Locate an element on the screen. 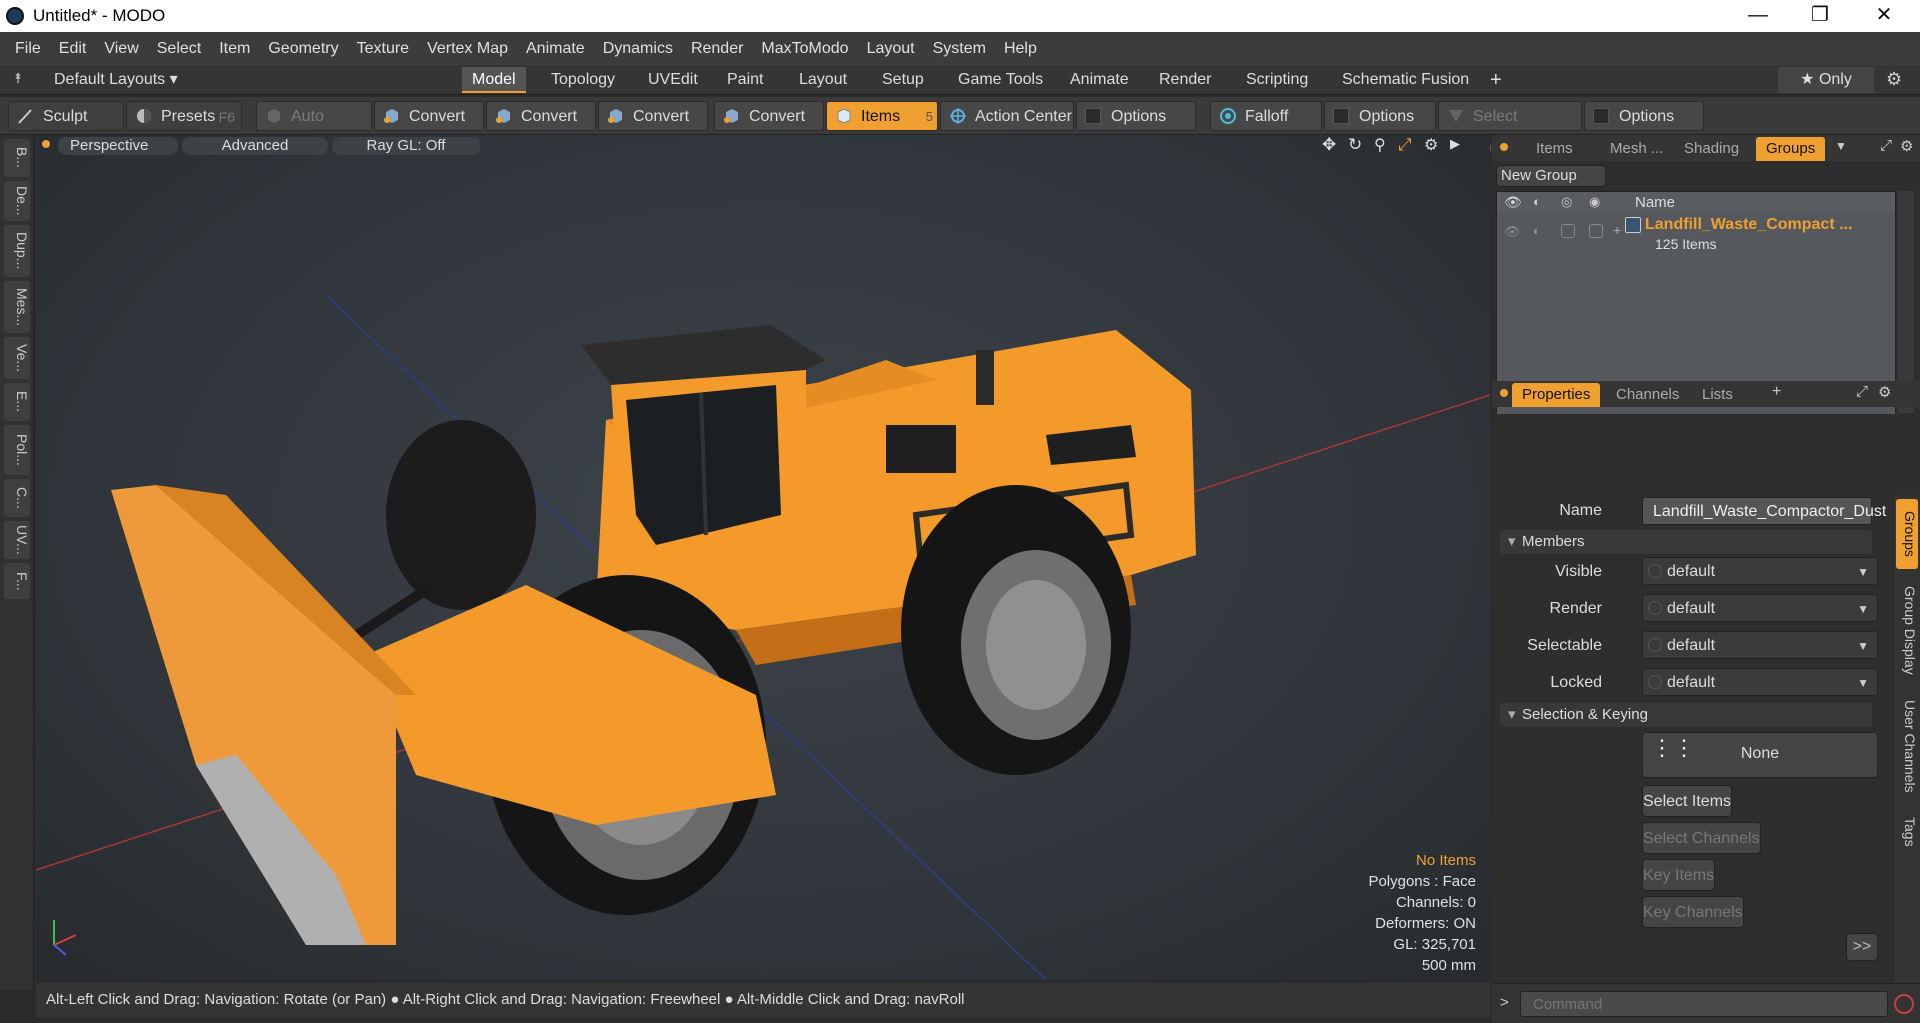 The image size is (1920, 1023). auto-select-button: Auto Select is located at coordinates (314, 128).